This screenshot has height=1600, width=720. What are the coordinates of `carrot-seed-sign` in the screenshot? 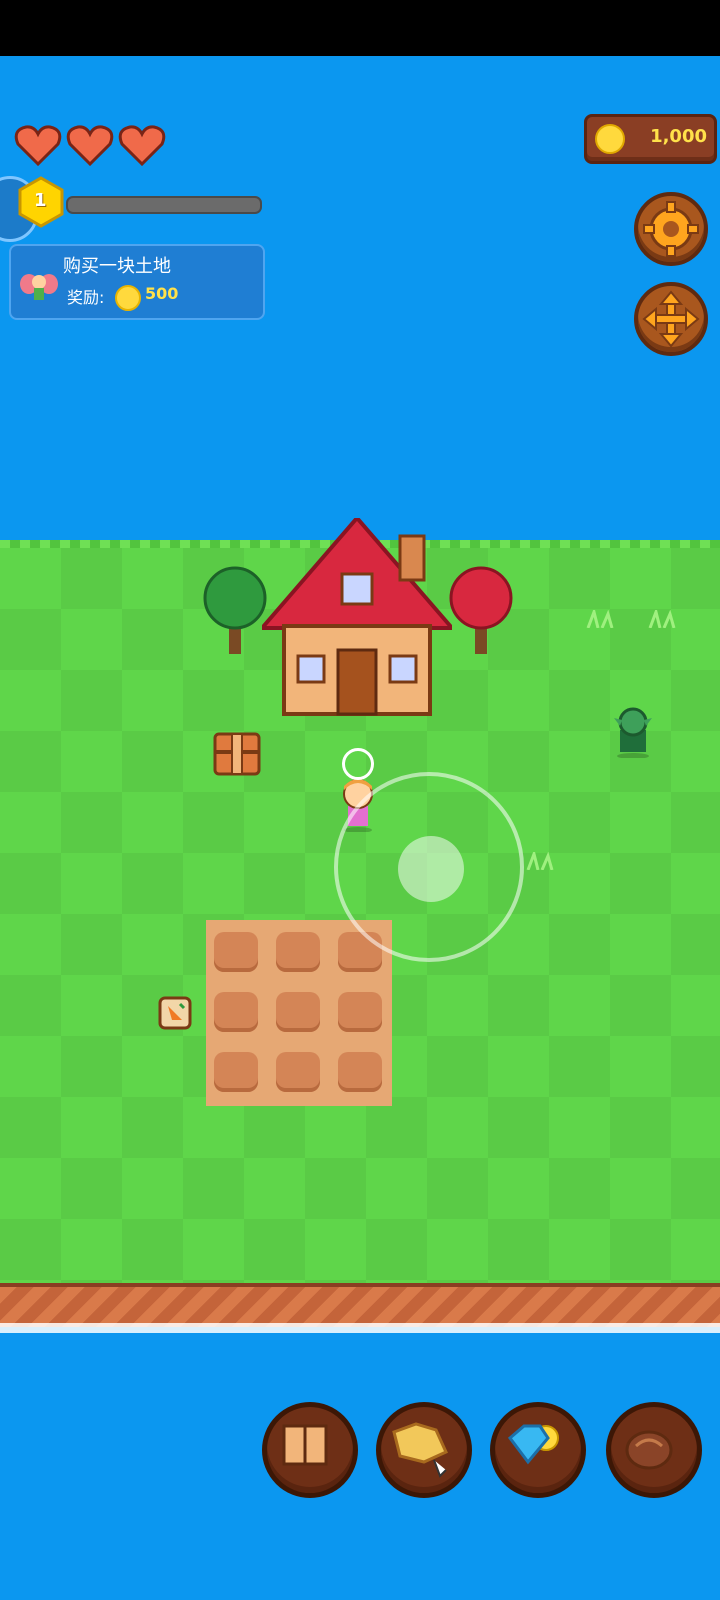 It's located at (175, 1013).